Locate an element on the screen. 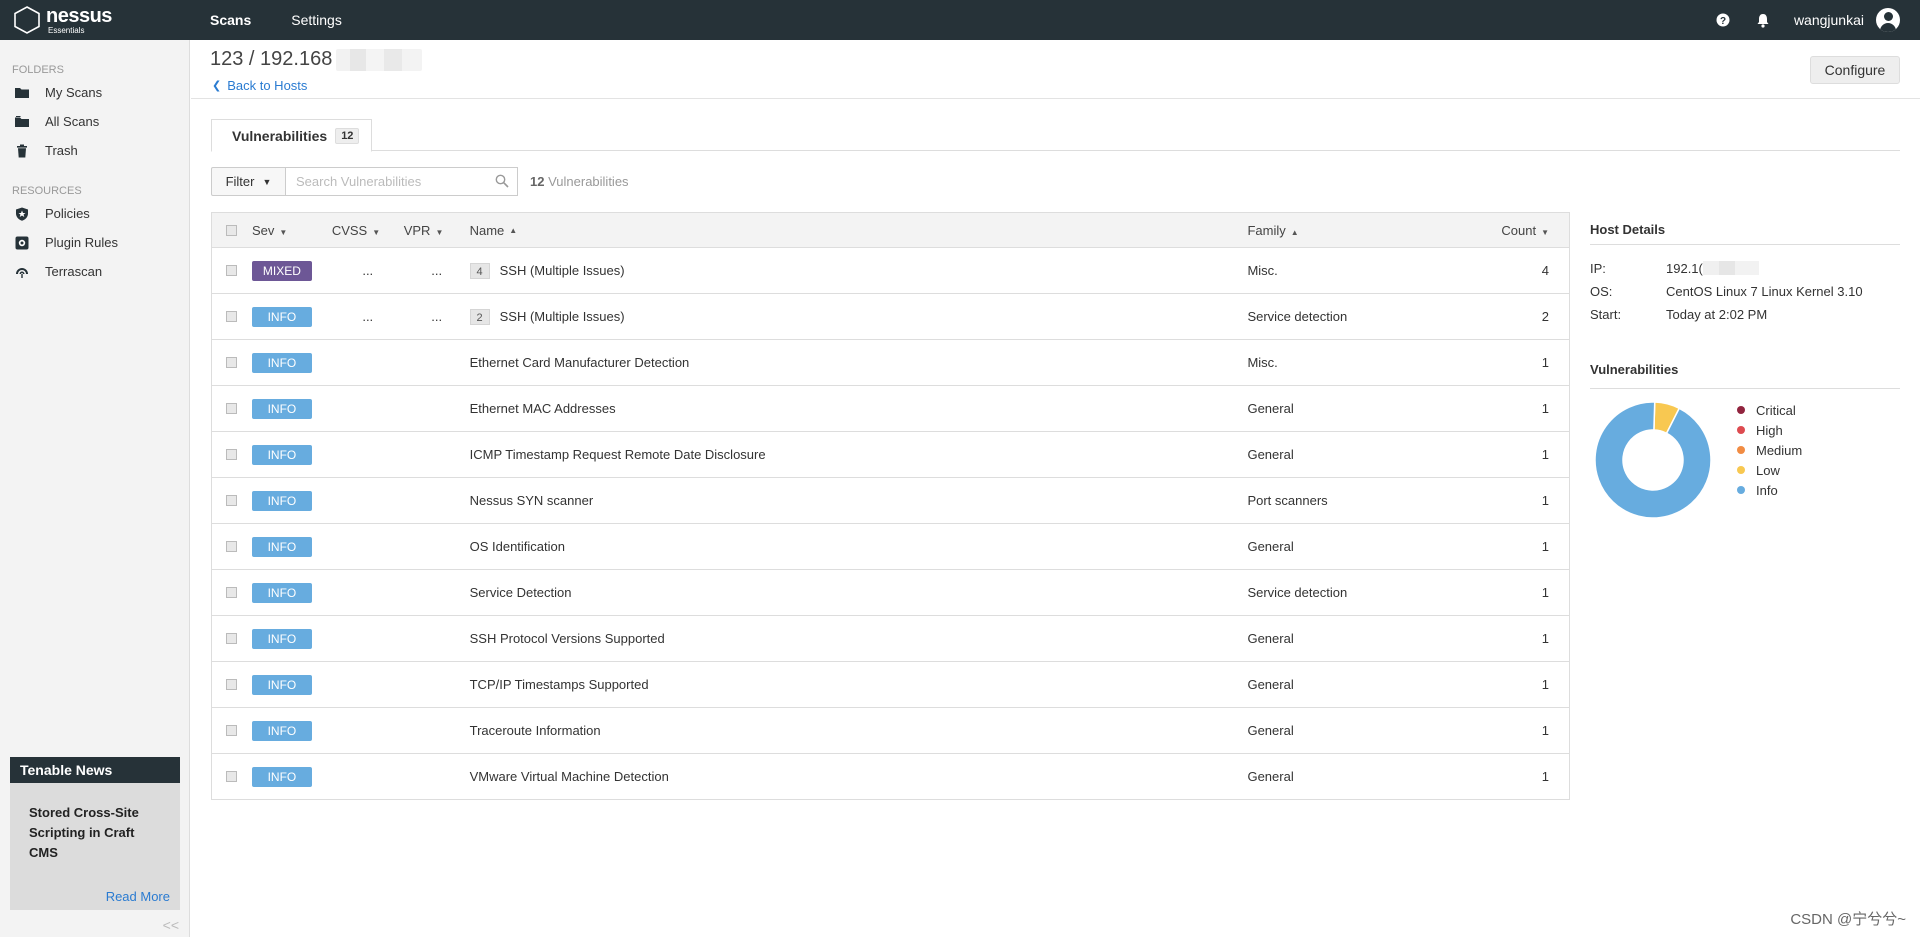  col-vpr-header: VPR ▼ is located at coordinates (437, 230).